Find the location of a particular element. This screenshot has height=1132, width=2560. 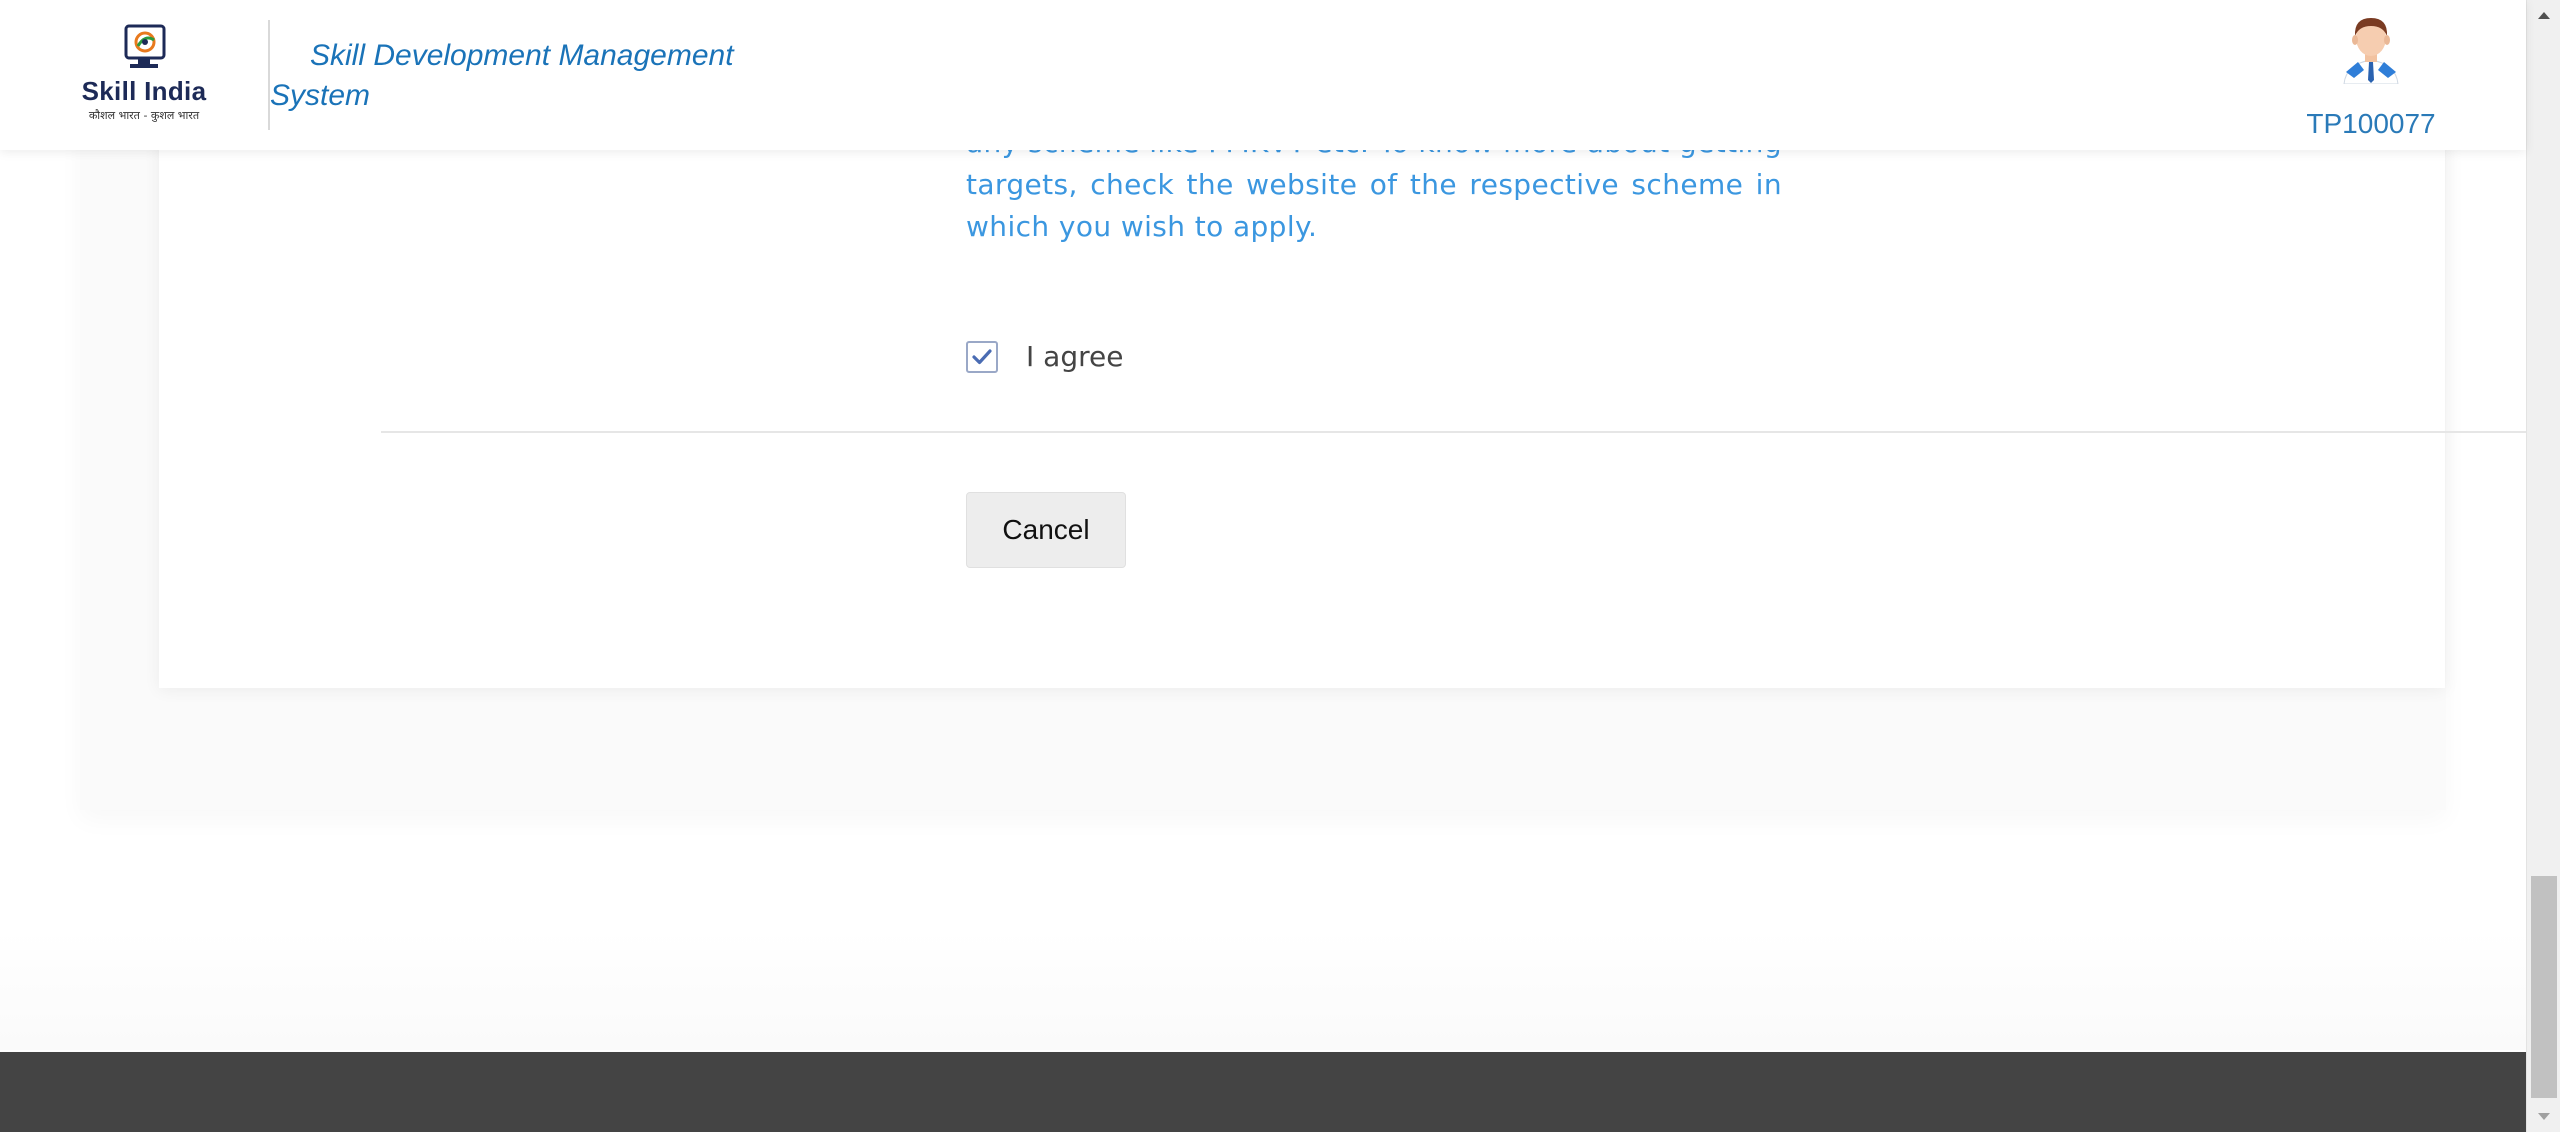

user-avatar-icon is located at coordinates (2371, 49).